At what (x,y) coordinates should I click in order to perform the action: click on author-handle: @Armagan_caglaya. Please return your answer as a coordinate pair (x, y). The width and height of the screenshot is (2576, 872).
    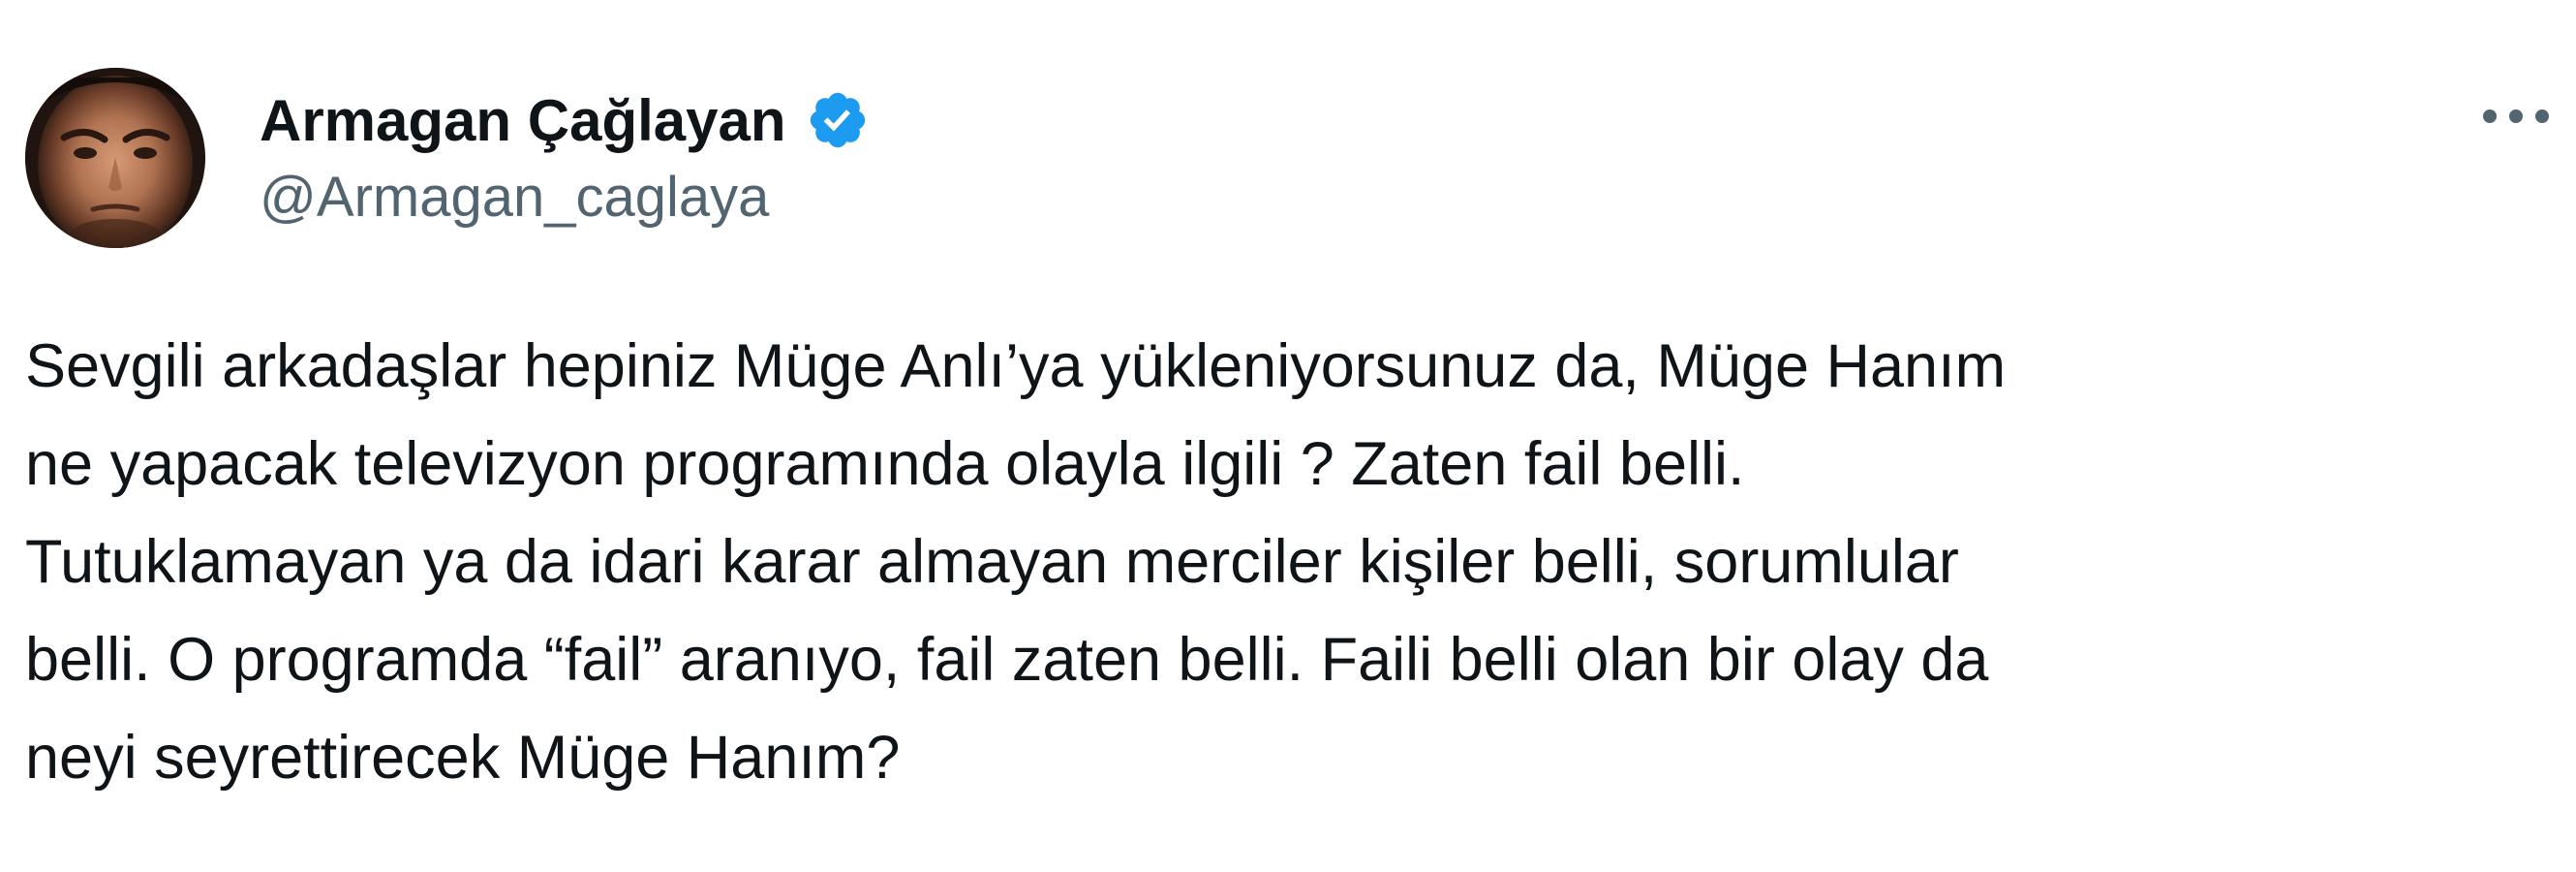
    Looking at the image, I should click on (514, 197).